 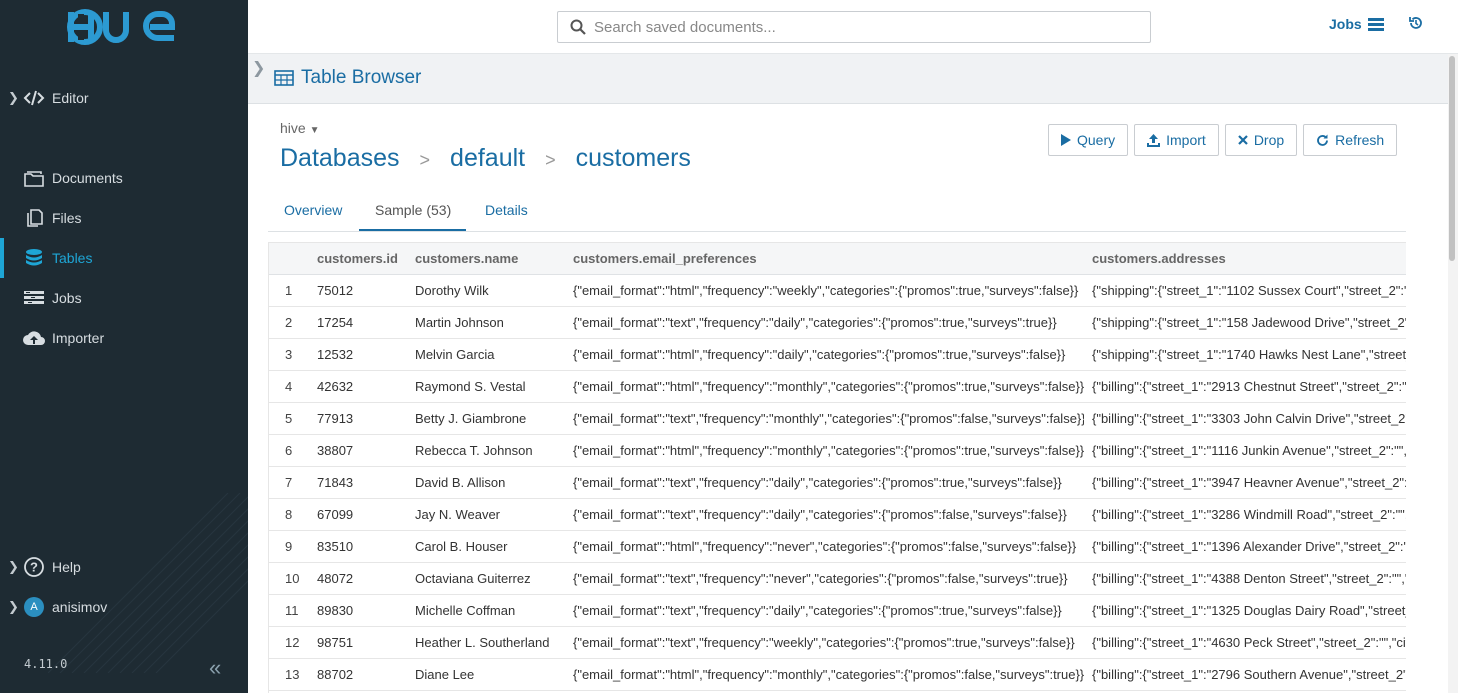 What do you see at coordinates (289, 610) in the screenshot?
I see `row-number: 11` at bounding box center [289, 610].